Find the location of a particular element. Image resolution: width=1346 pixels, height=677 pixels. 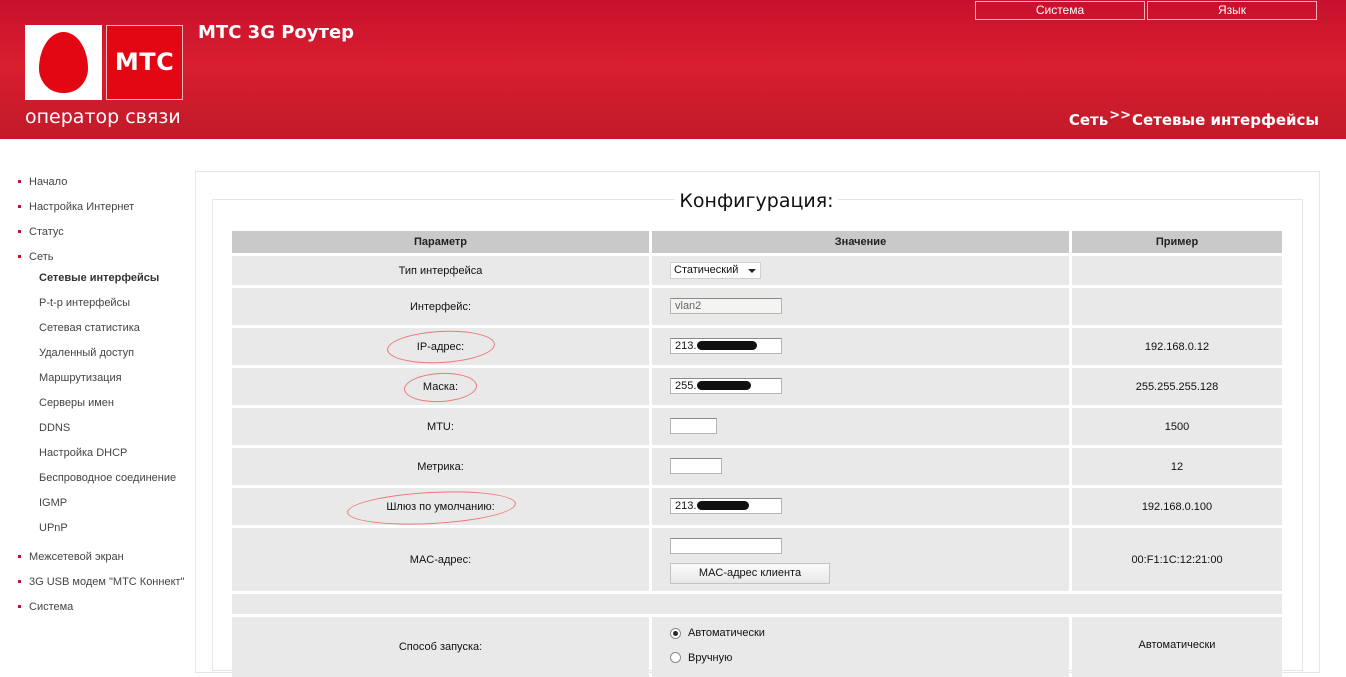

sidebar-item-home: Начало is located at coordinates (42, 182).